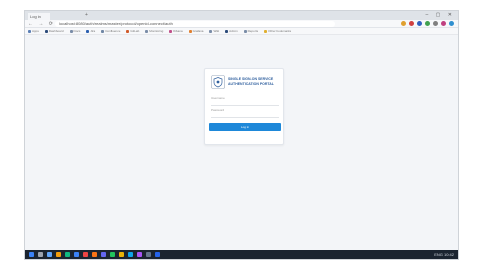 The height and width of the screenshot is (266, 493). What do you see at coordinates (113, 31) in the screenshot?
I see `bookmark-label: Confluence` at bounding box center [113, 31].